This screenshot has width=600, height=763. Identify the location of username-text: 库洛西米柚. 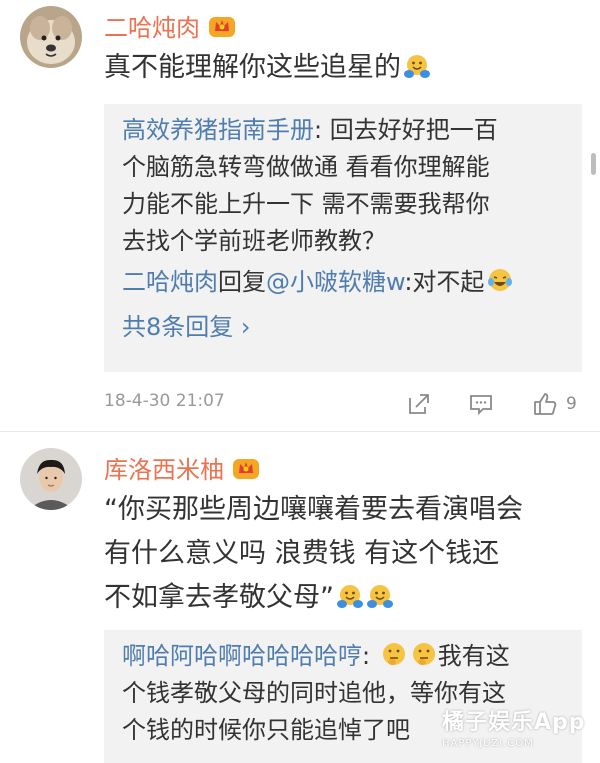
(164, 467).